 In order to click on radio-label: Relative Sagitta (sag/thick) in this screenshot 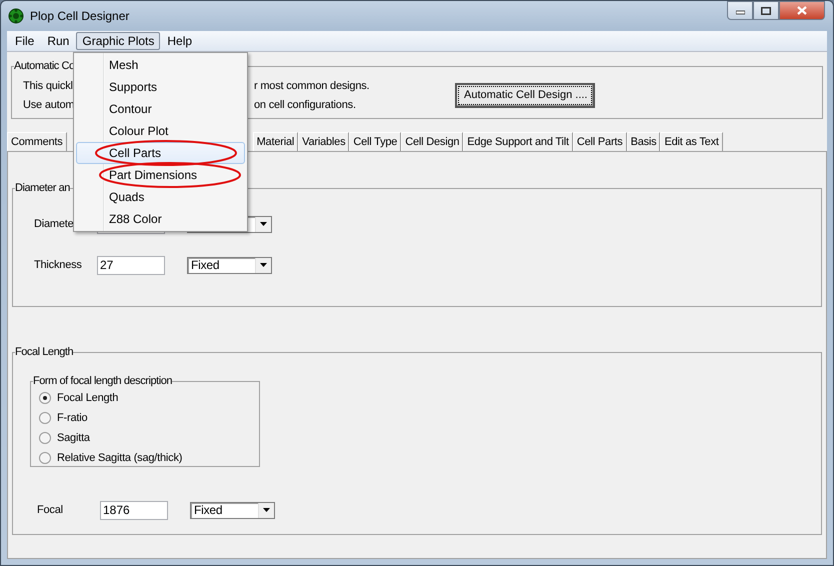, I will do `click(119, 458)`.